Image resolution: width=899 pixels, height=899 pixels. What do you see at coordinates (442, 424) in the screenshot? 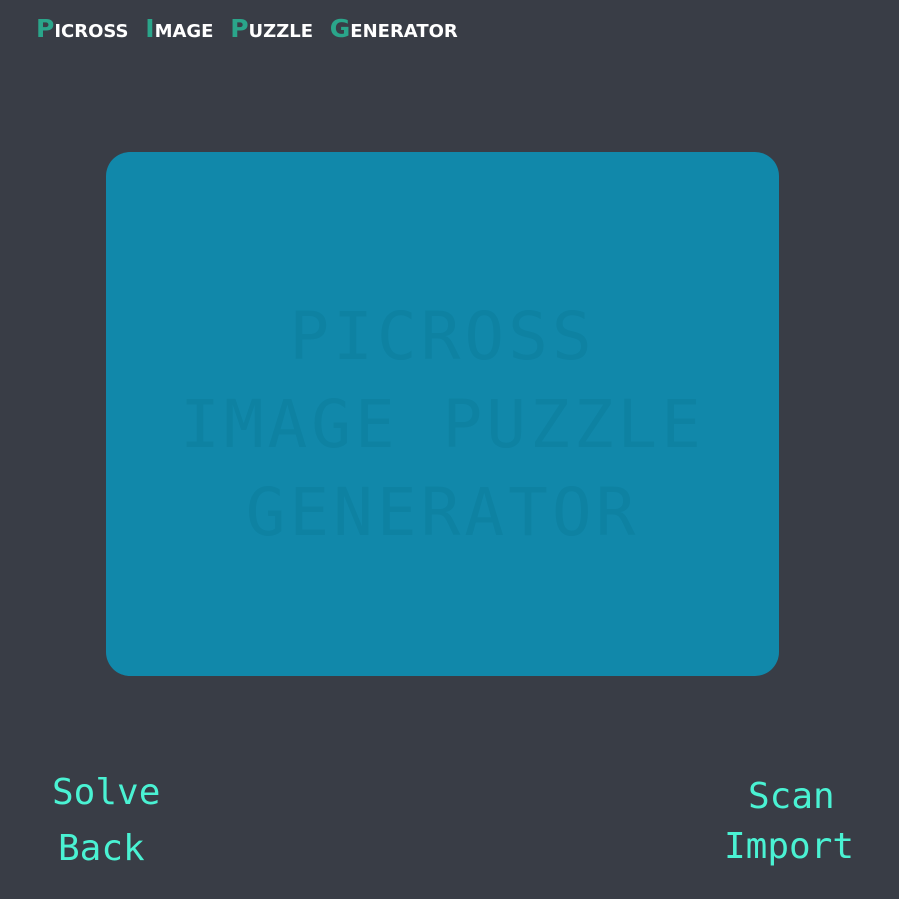
I see `watermark-line: IMAGE PUZZLE` at bounding box center [442, 424].